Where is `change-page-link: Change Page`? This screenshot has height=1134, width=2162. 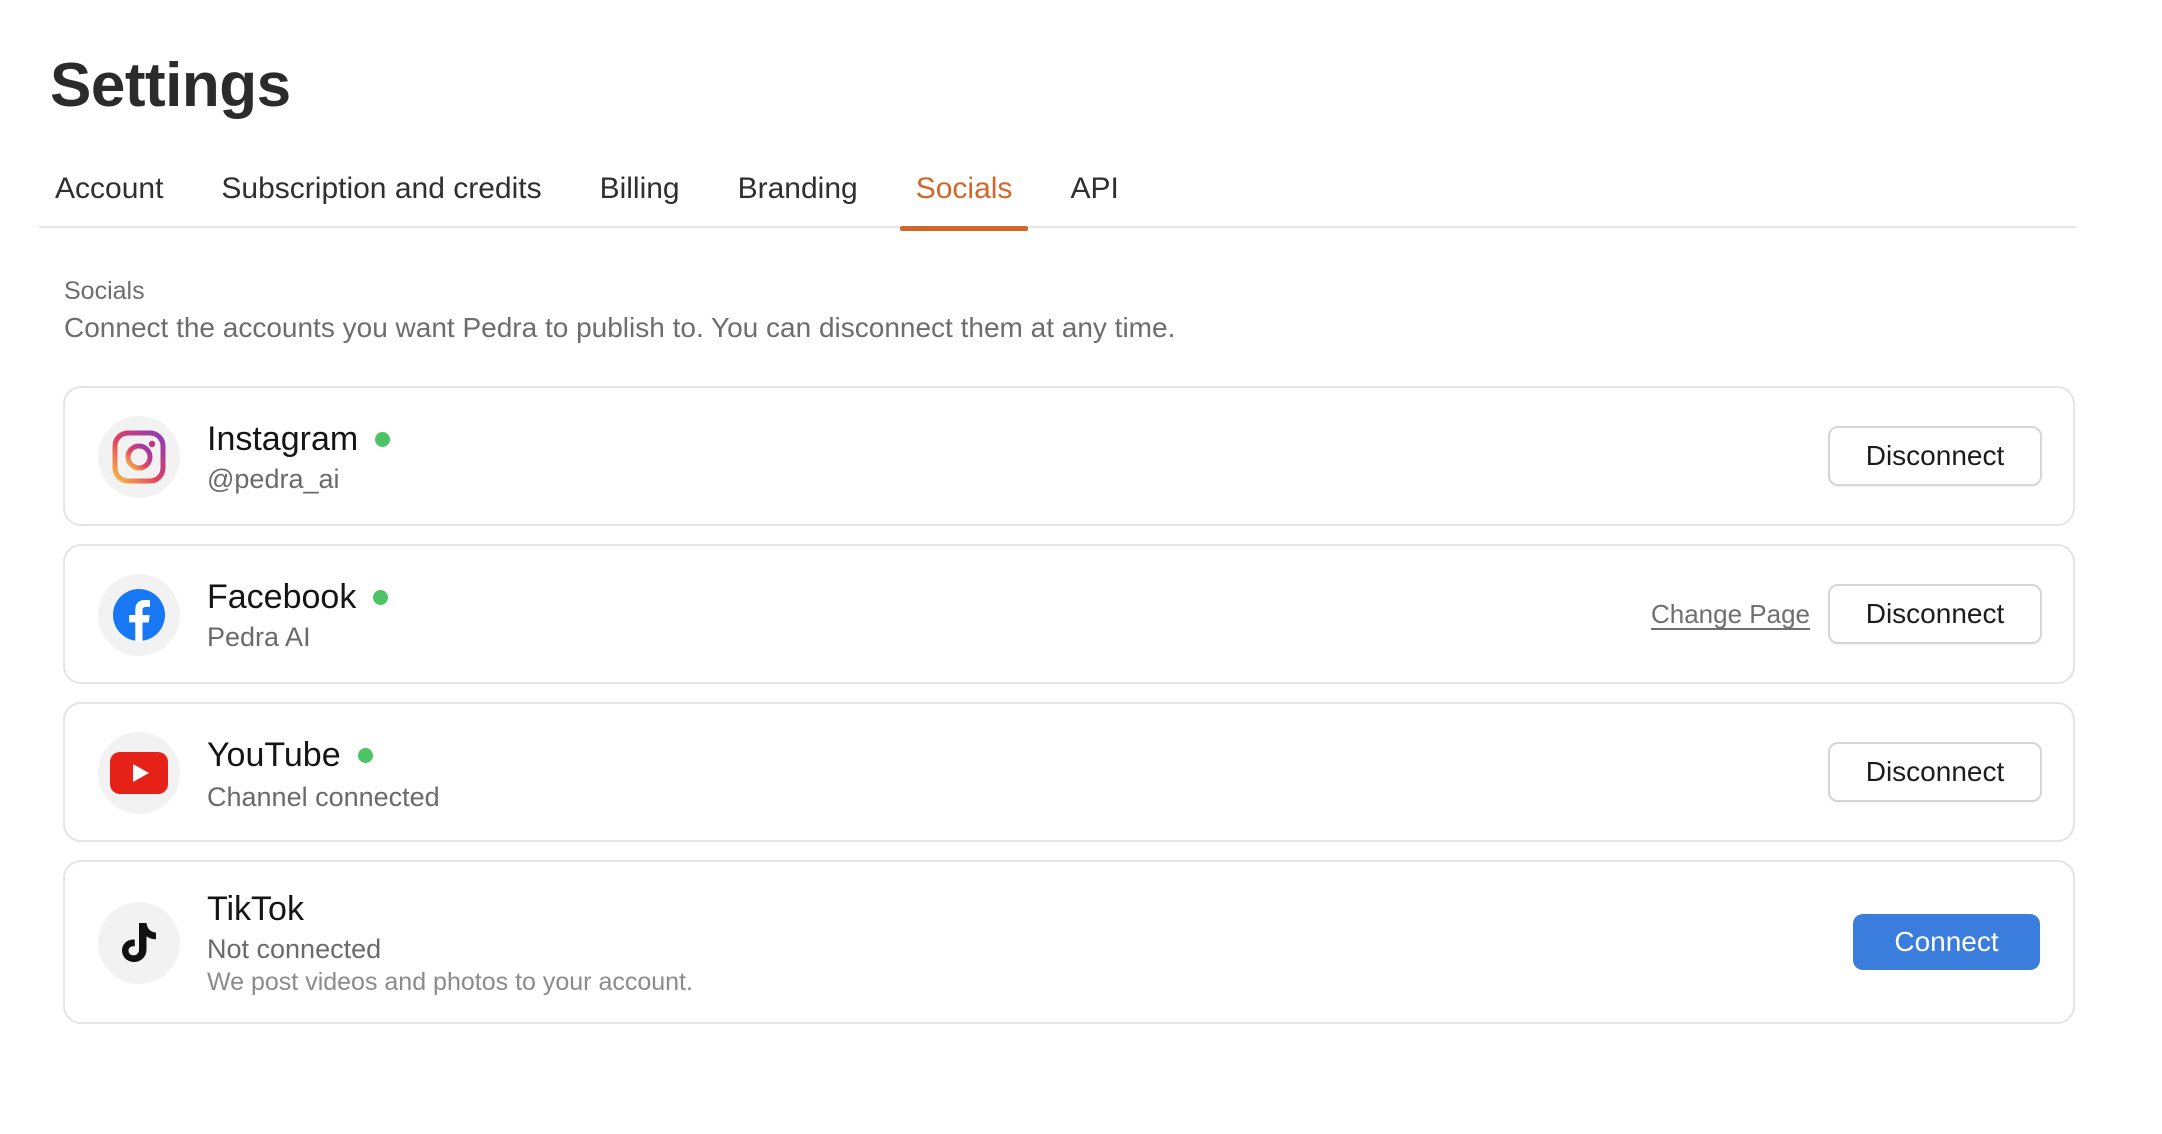
change-page-link: Change Page is located at coordinates (1730, 614).